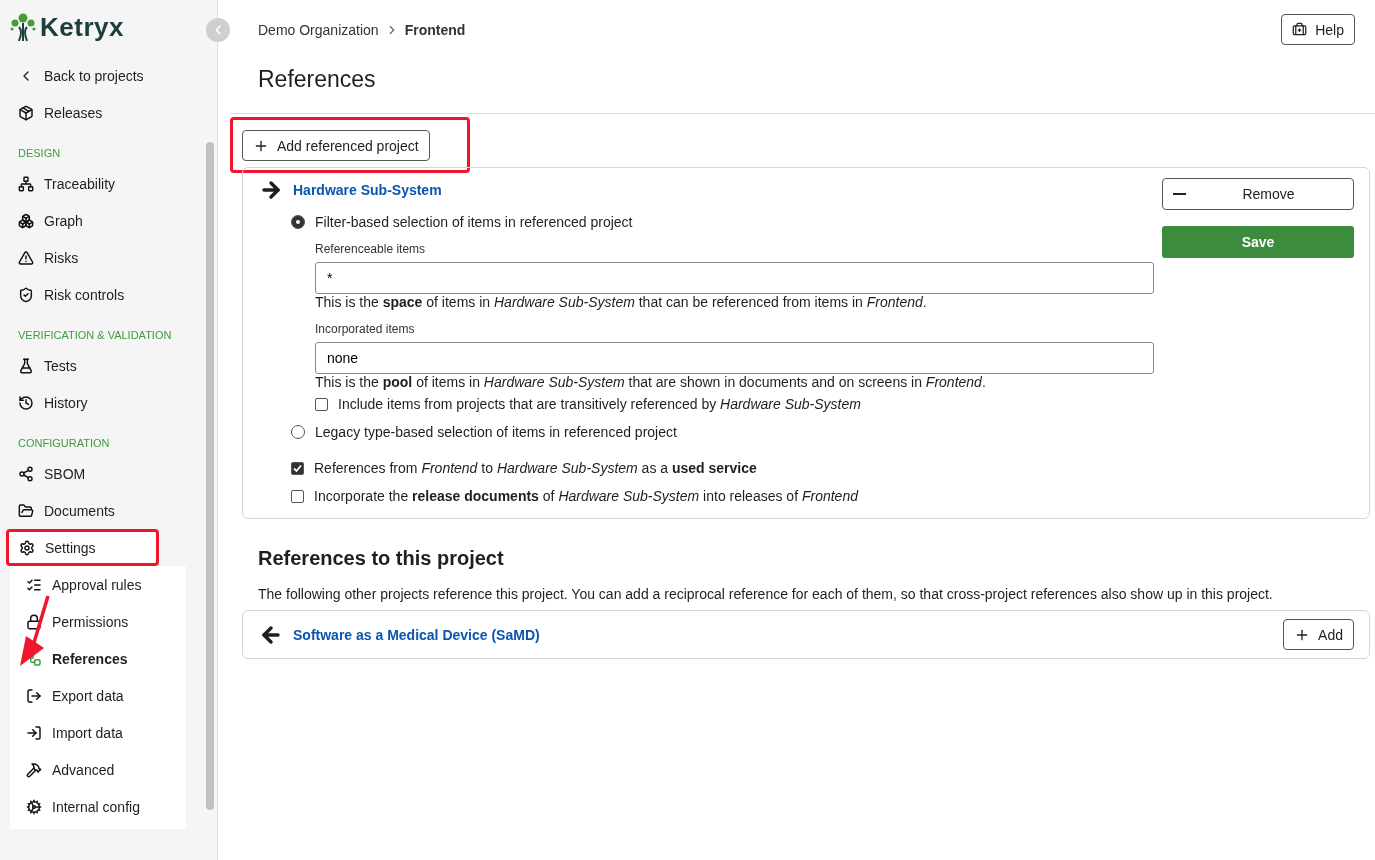 This screenshot has width=1375, height=860. I want to click on hammer-icon, so click(34, 769).